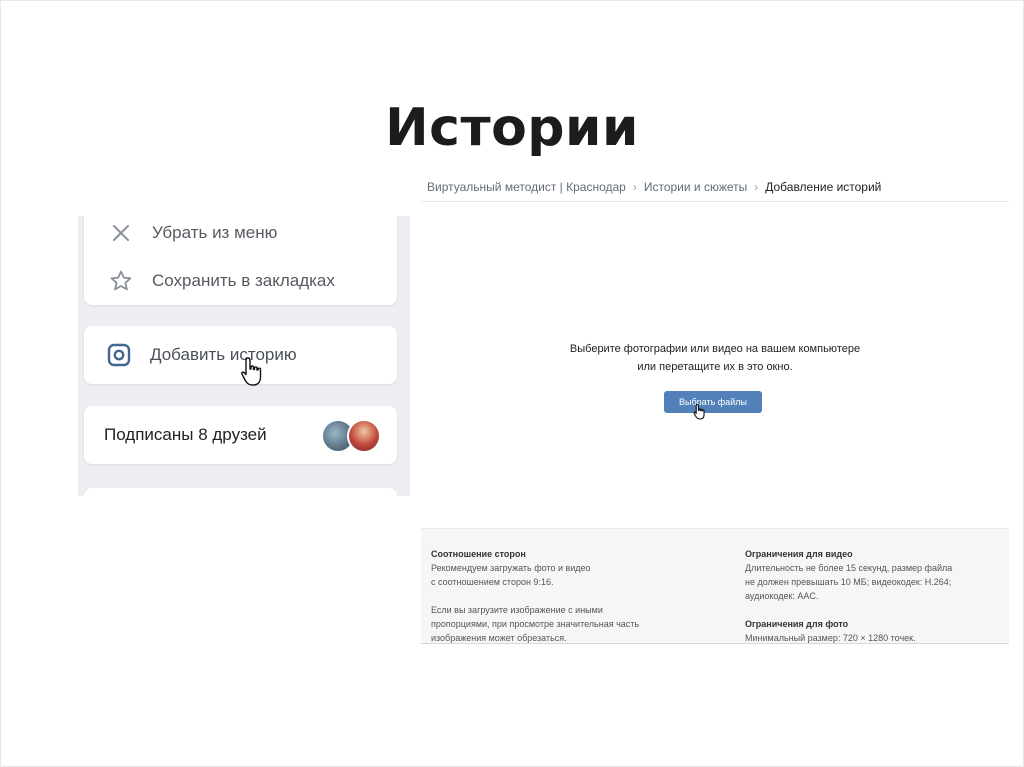  I want to click on choose-files-button: Выбрать файлы, so click(713, 402).